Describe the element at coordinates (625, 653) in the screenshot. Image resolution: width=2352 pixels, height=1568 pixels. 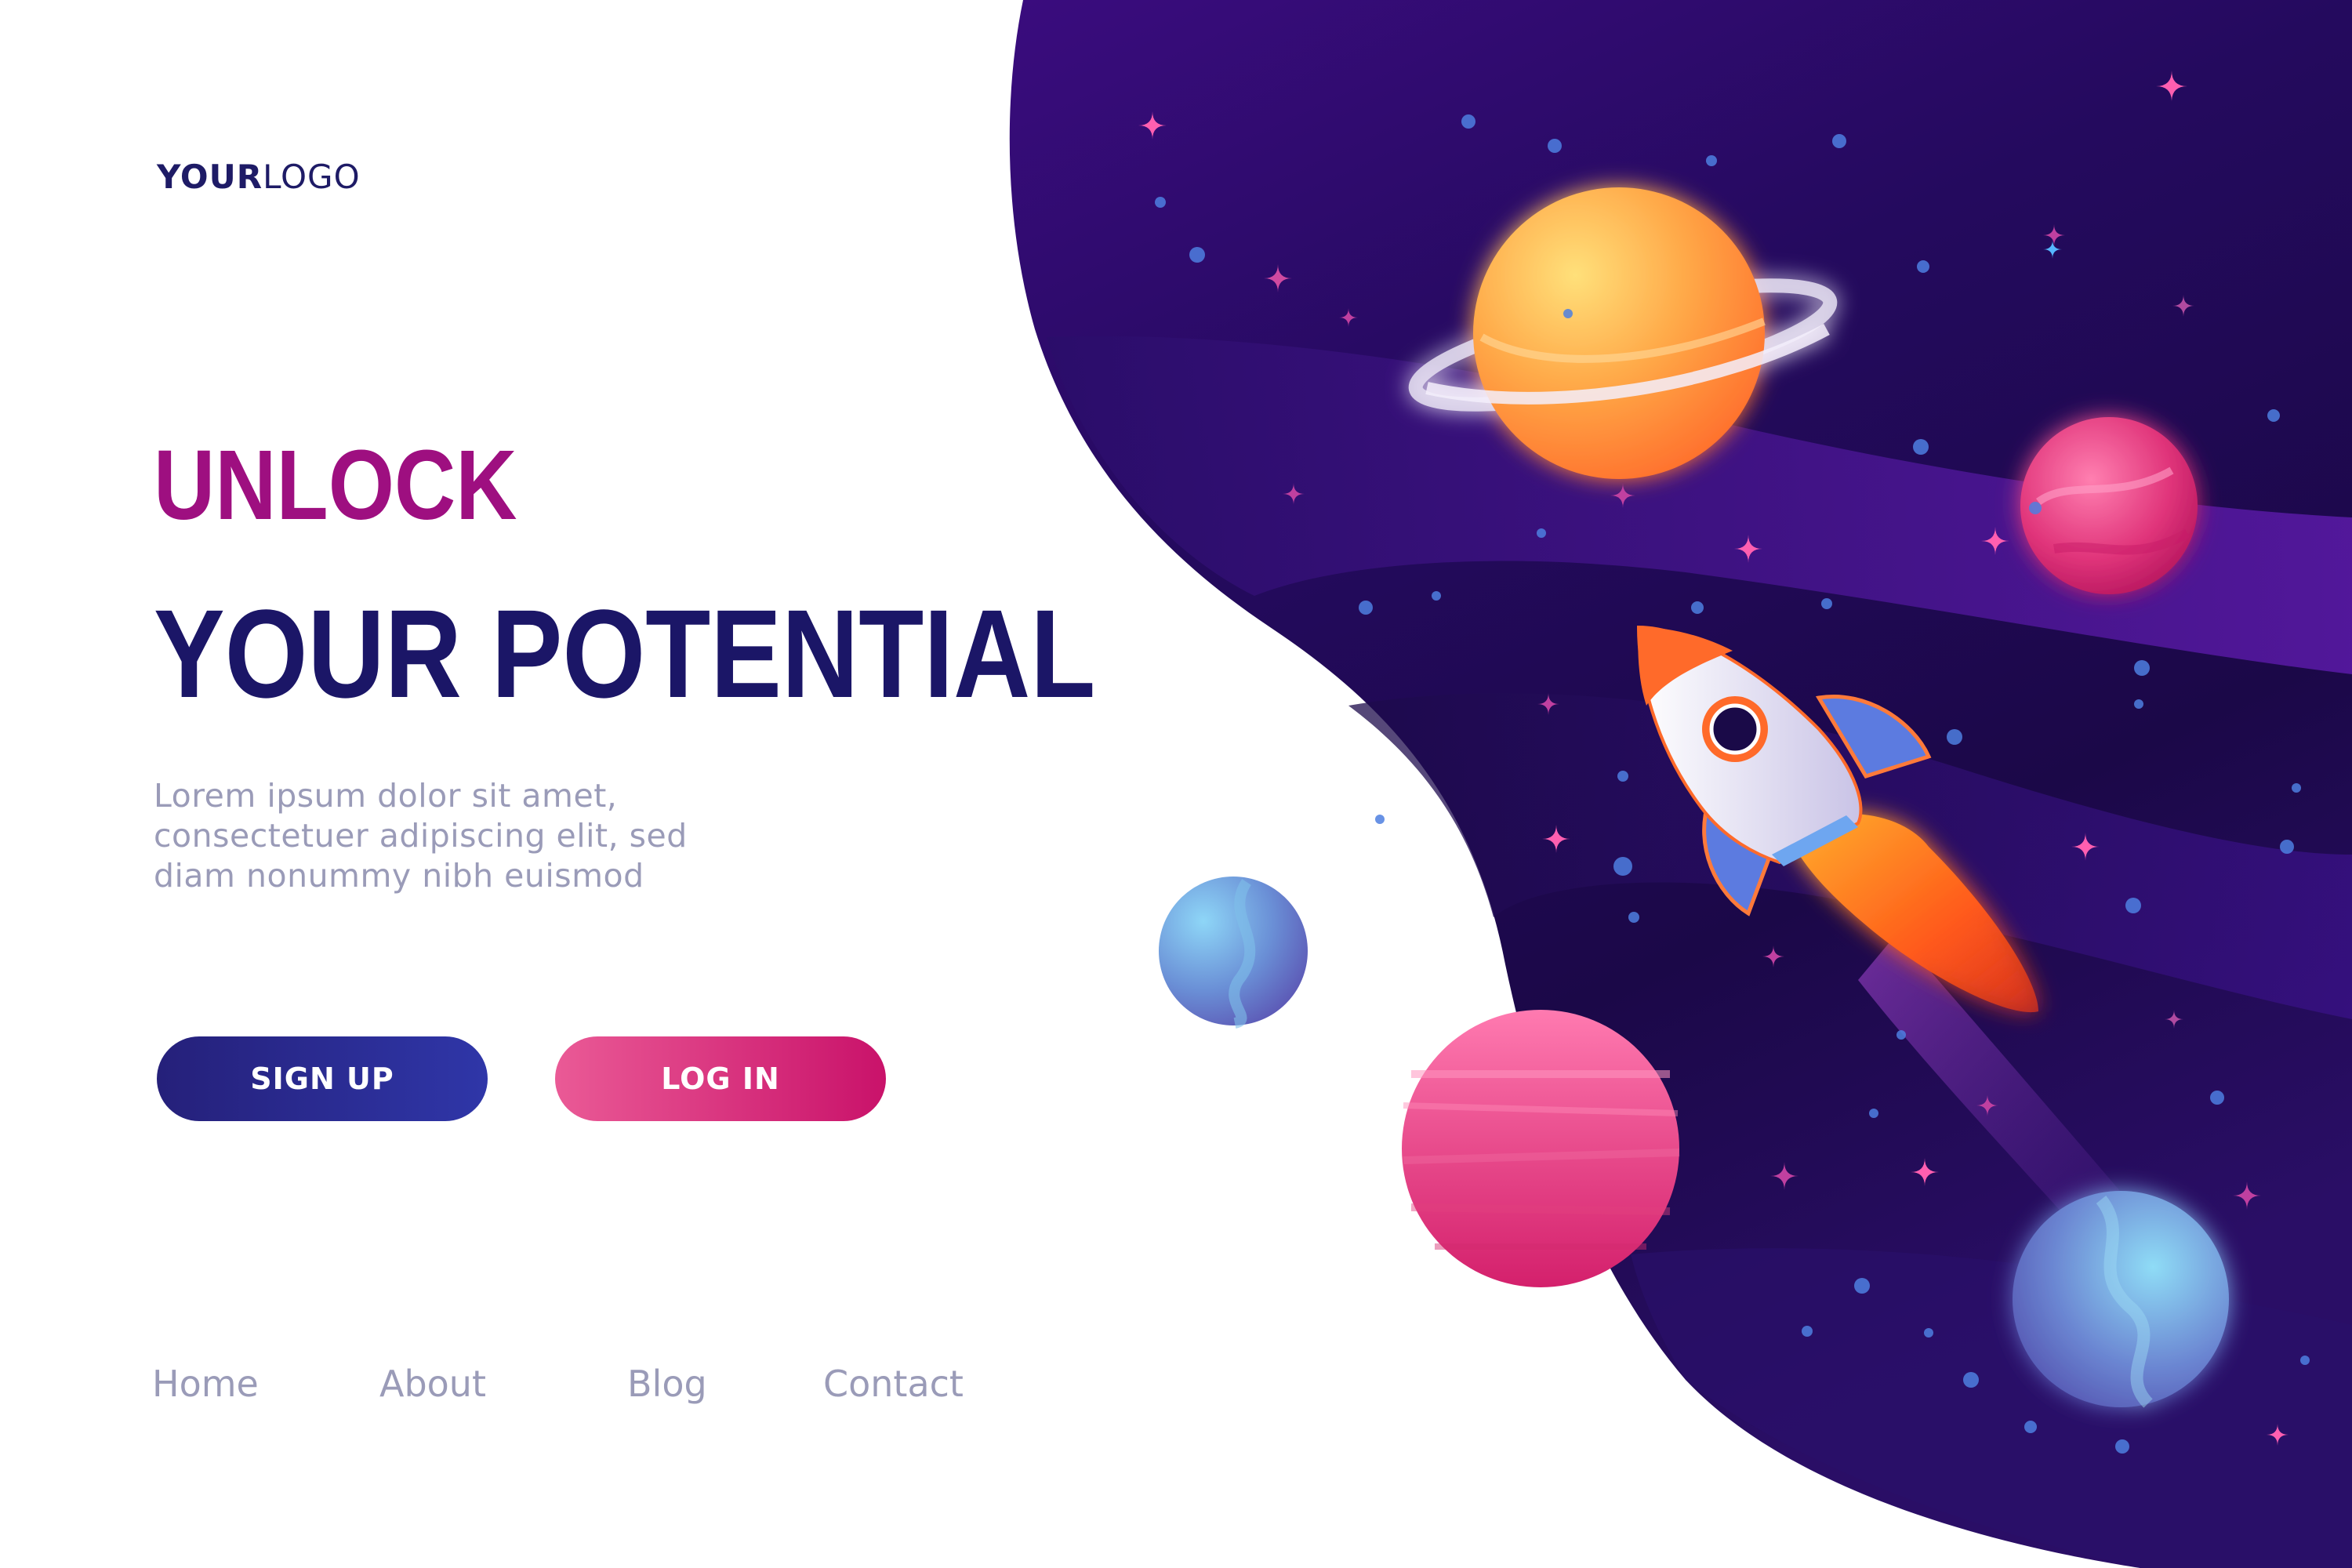
I see `headline-your-potential: YOUR POTENTIAL` at that location.